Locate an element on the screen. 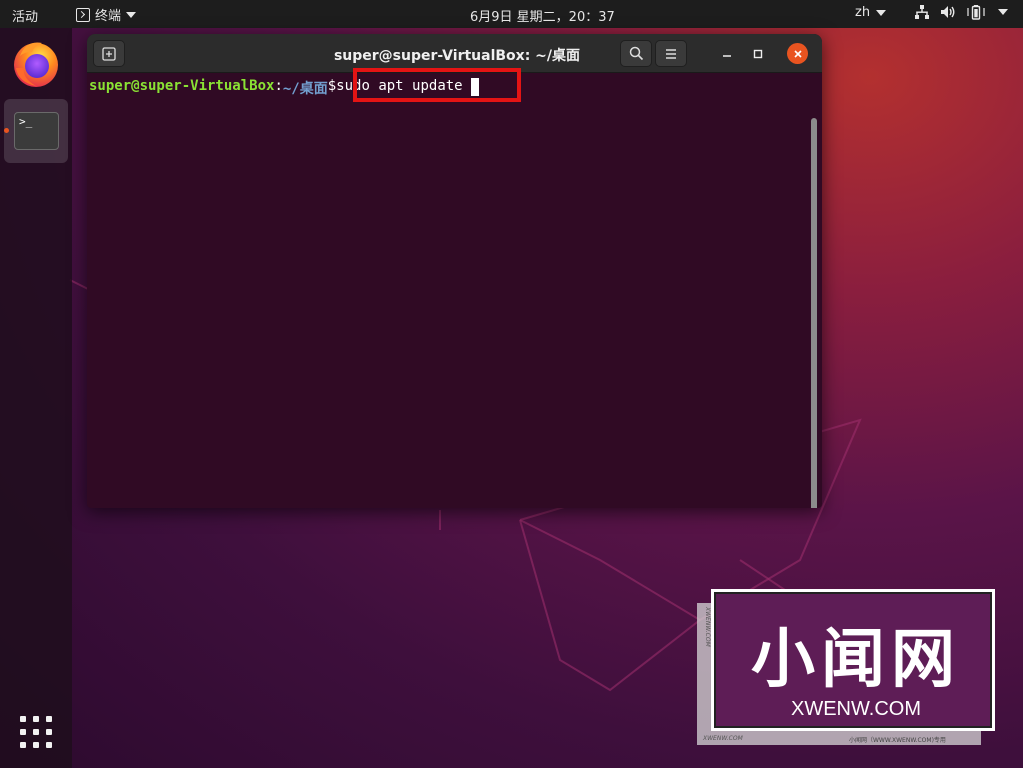 Image resolution: width=1023 pixels, height=768 pixels. prompt-path: ~/桌面 is located at coordinates (305, 89).